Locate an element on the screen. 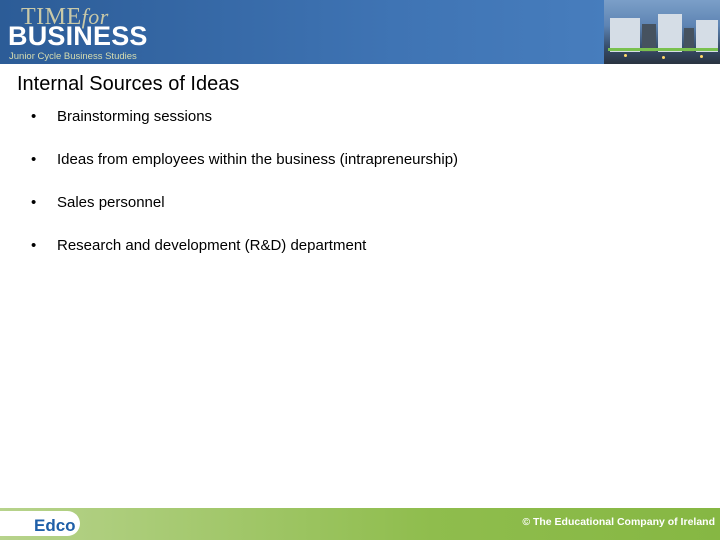 The height and width of the screenshot is (540, 720). slide-title: Internal Sources of Ideas is located at coordinates (128, 84).